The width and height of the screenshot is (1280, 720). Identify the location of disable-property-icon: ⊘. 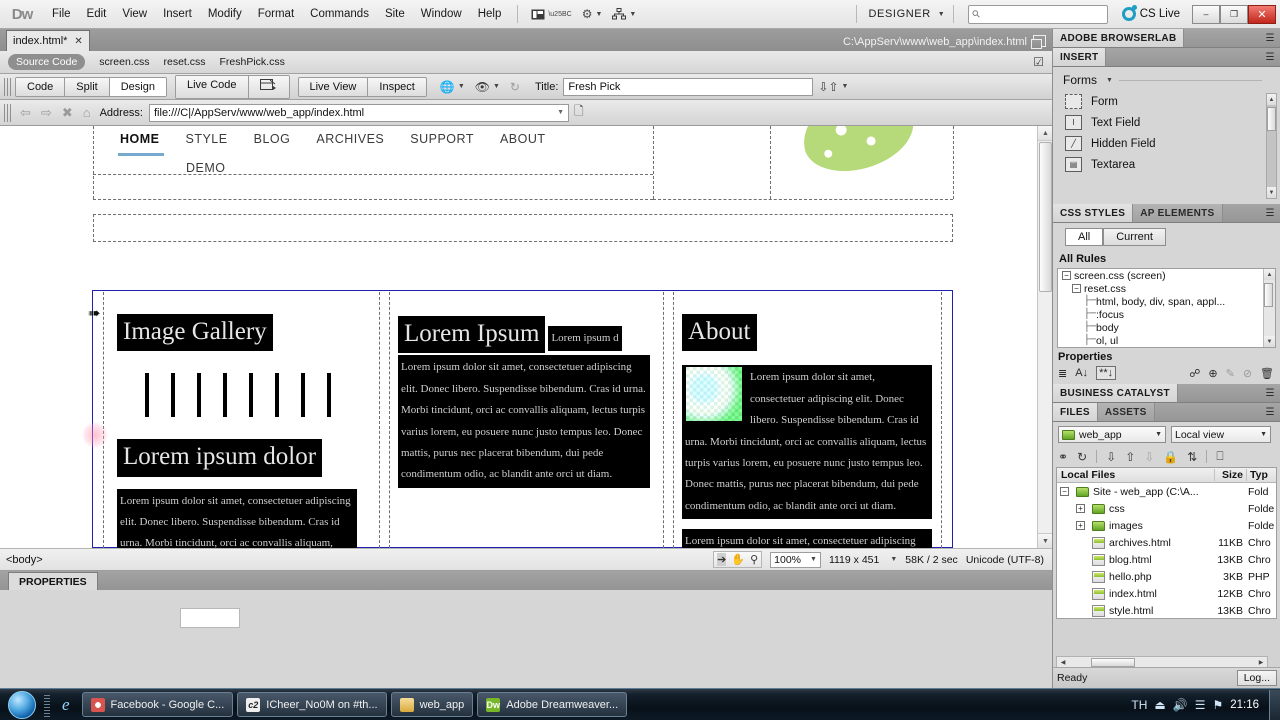
(1247, 373).